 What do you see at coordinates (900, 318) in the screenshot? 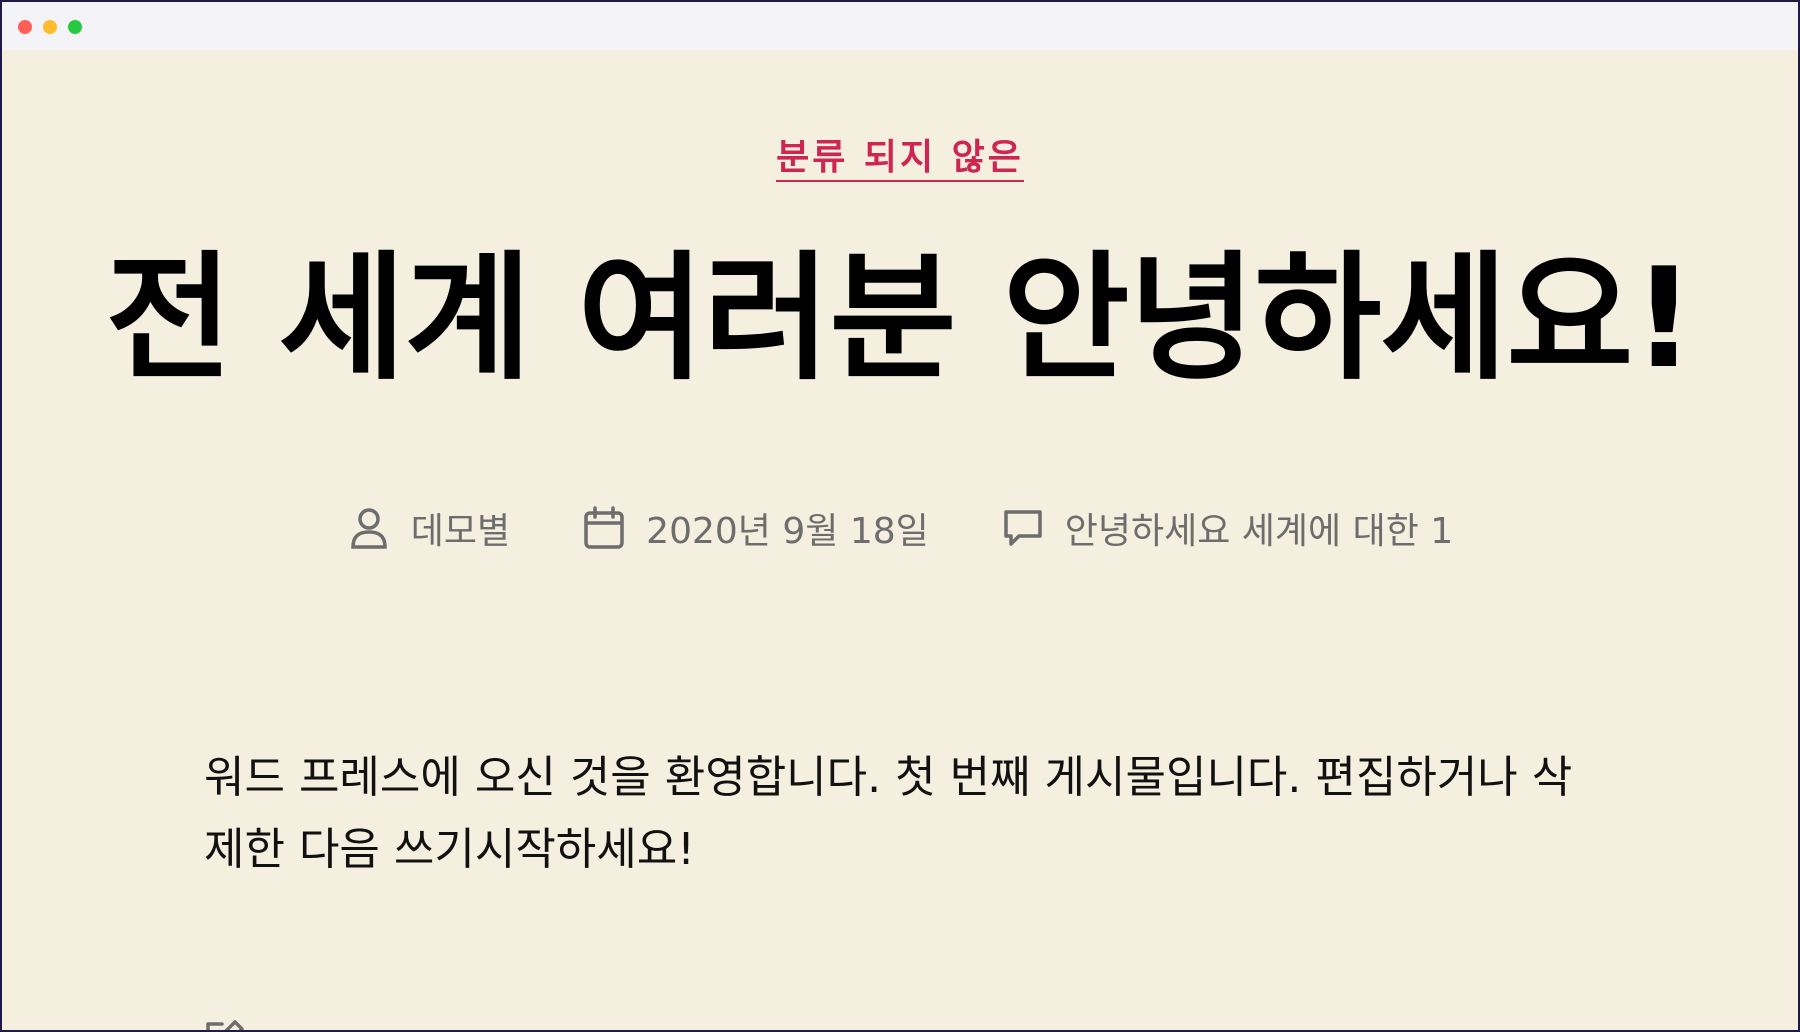
I see `post-title: 전 세계 여러분 안녕하세요!` at bounding box center [900, 318].